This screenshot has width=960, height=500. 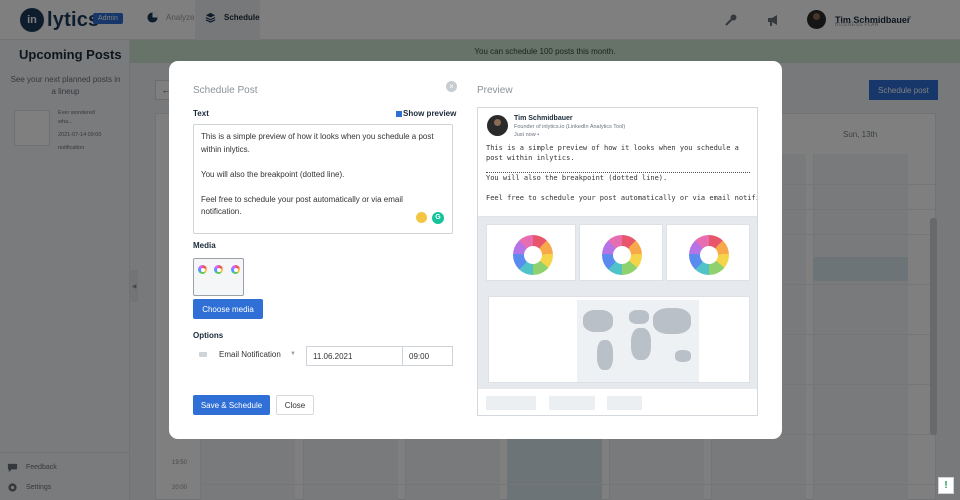 I want to click on preview-breakpoint-line, so click(x=618, y=172).